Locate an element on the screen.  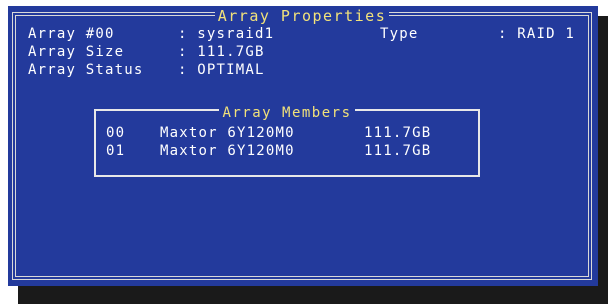
panel-title-wrap: Array Properties is located at coordinates (302, 15).